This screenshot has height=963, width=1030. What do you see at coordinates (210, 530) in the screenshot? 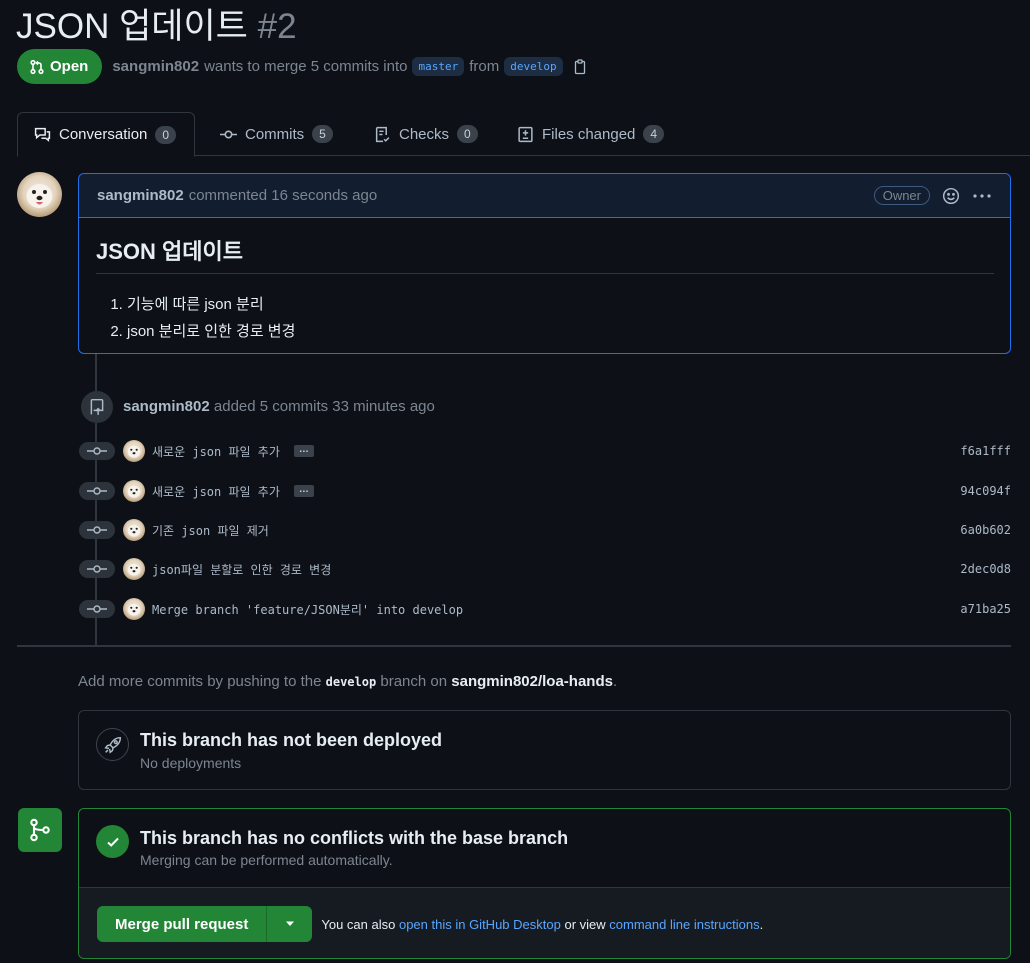
I see `commit-message: 기존 json 파일 제거` at bounding box center [210, 530].